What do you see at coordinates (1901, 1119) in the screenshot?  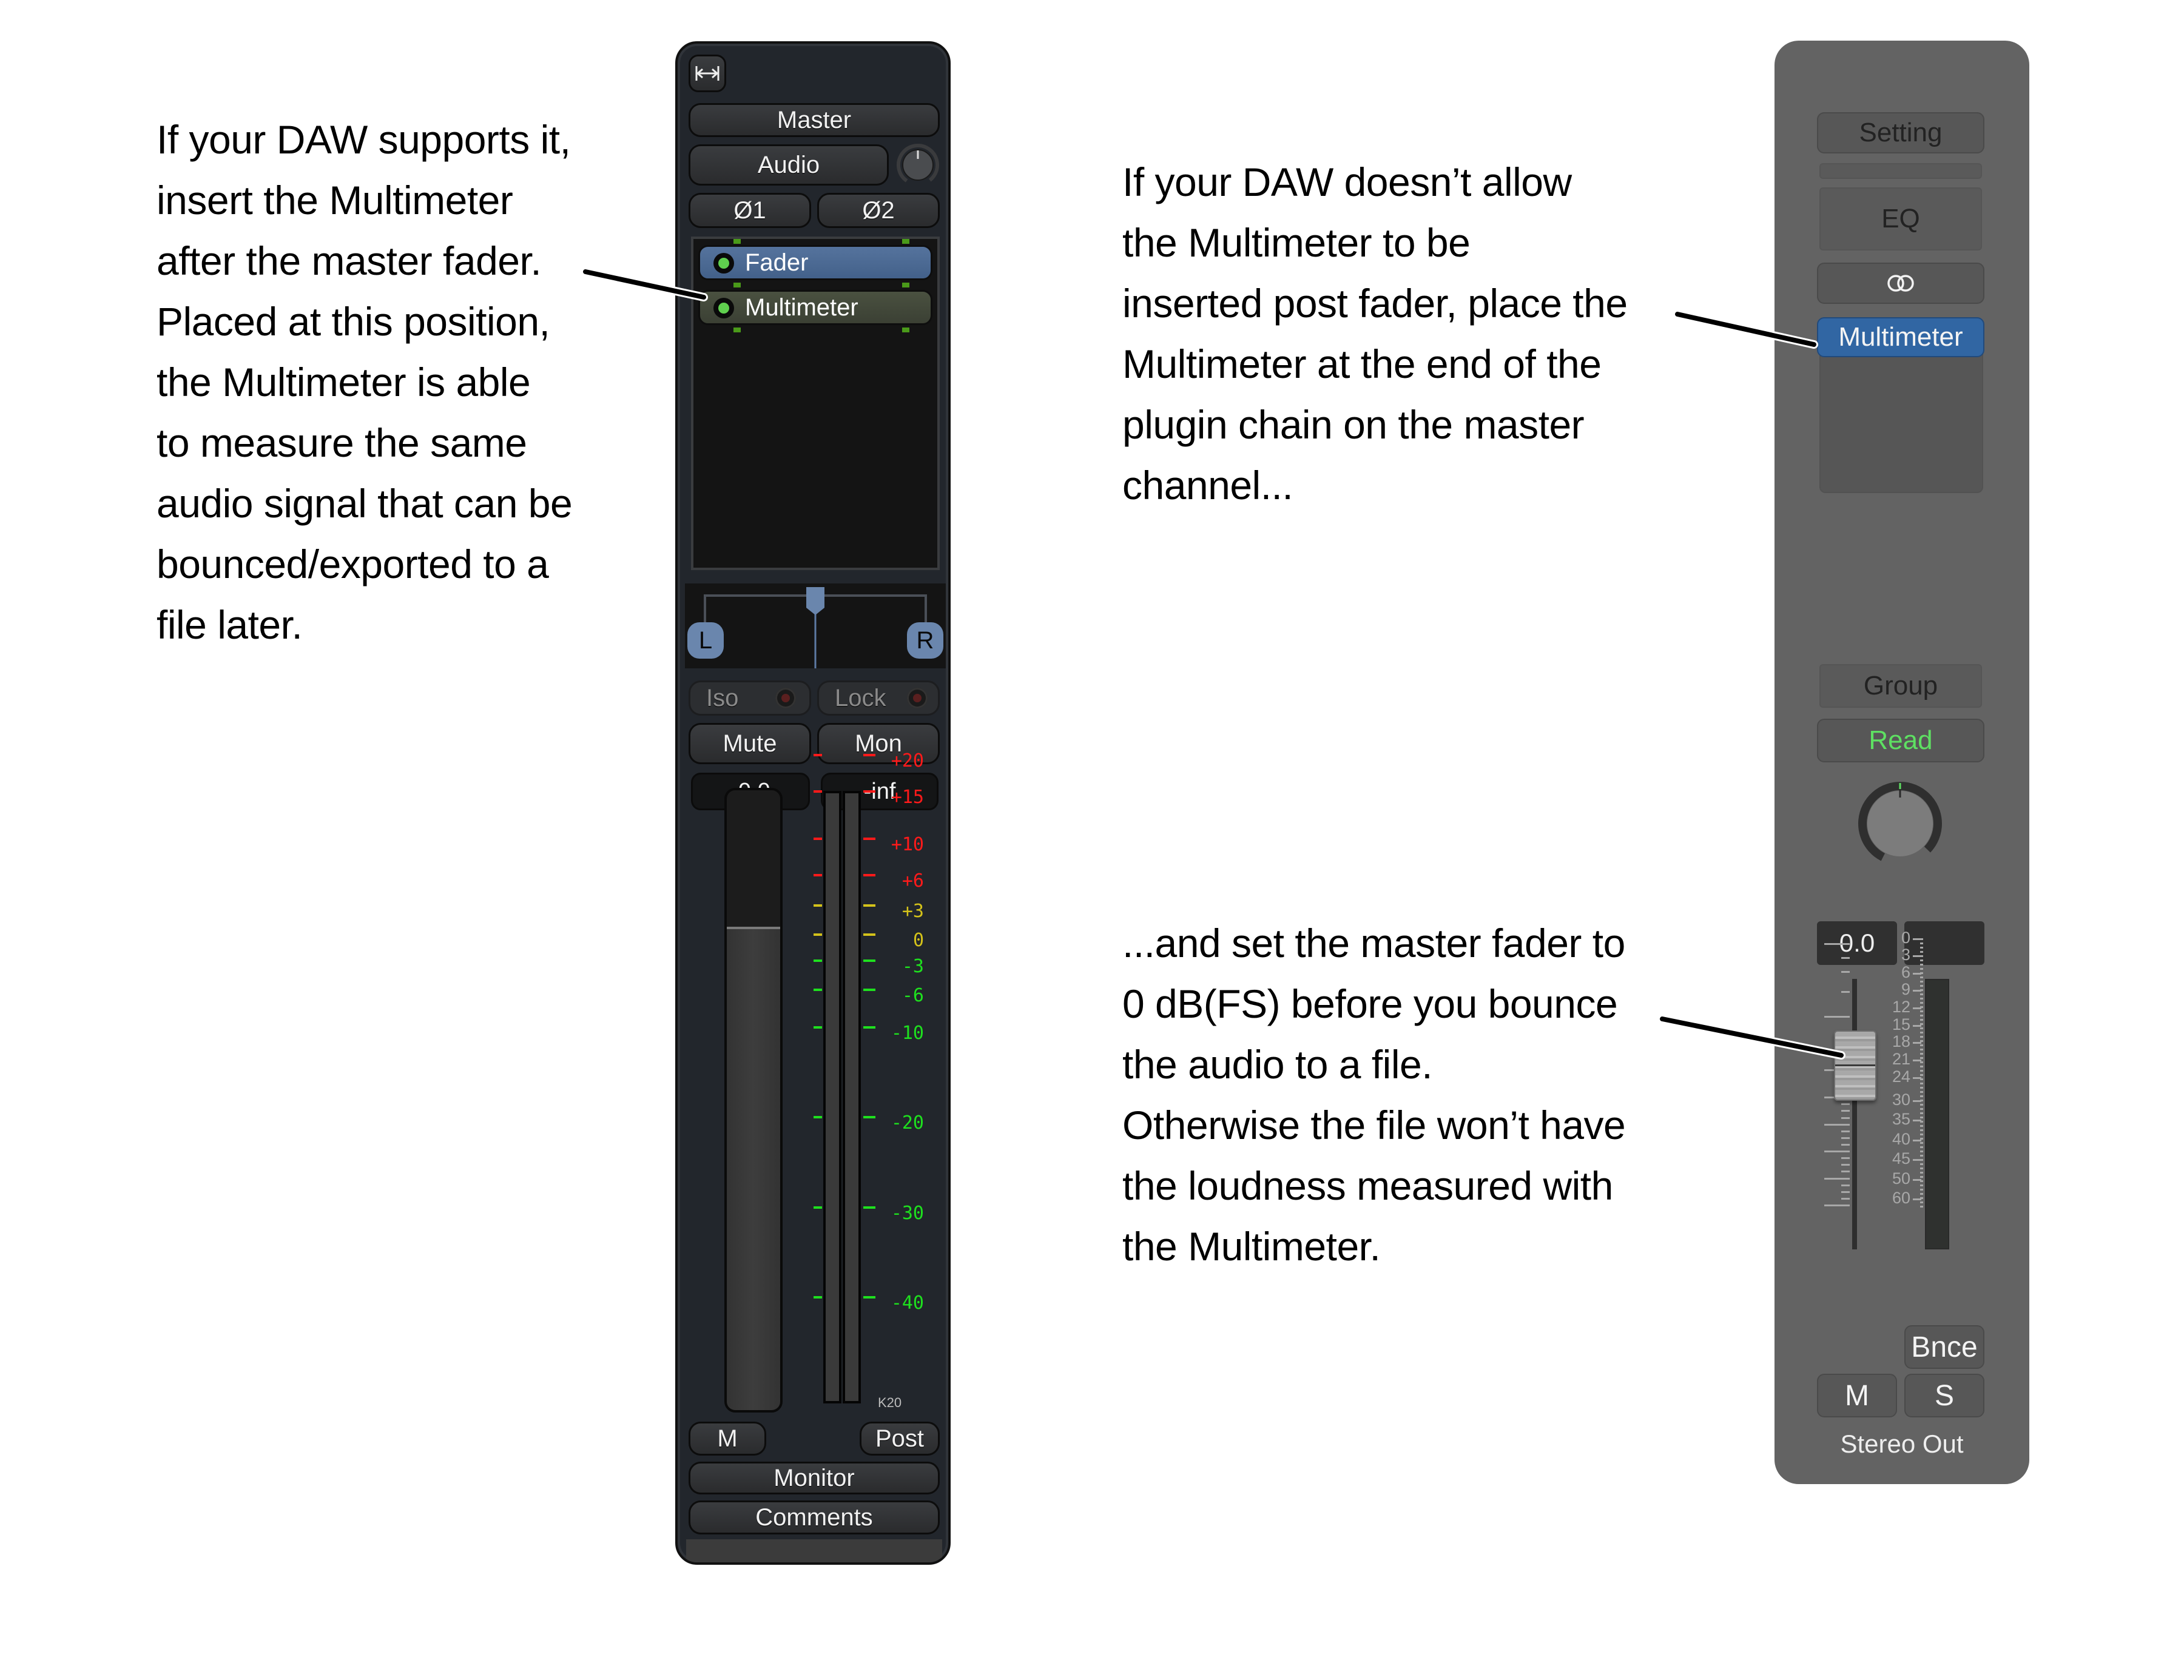 I see `meter-scale-label: 35` at bounding box center [1901, 1119].